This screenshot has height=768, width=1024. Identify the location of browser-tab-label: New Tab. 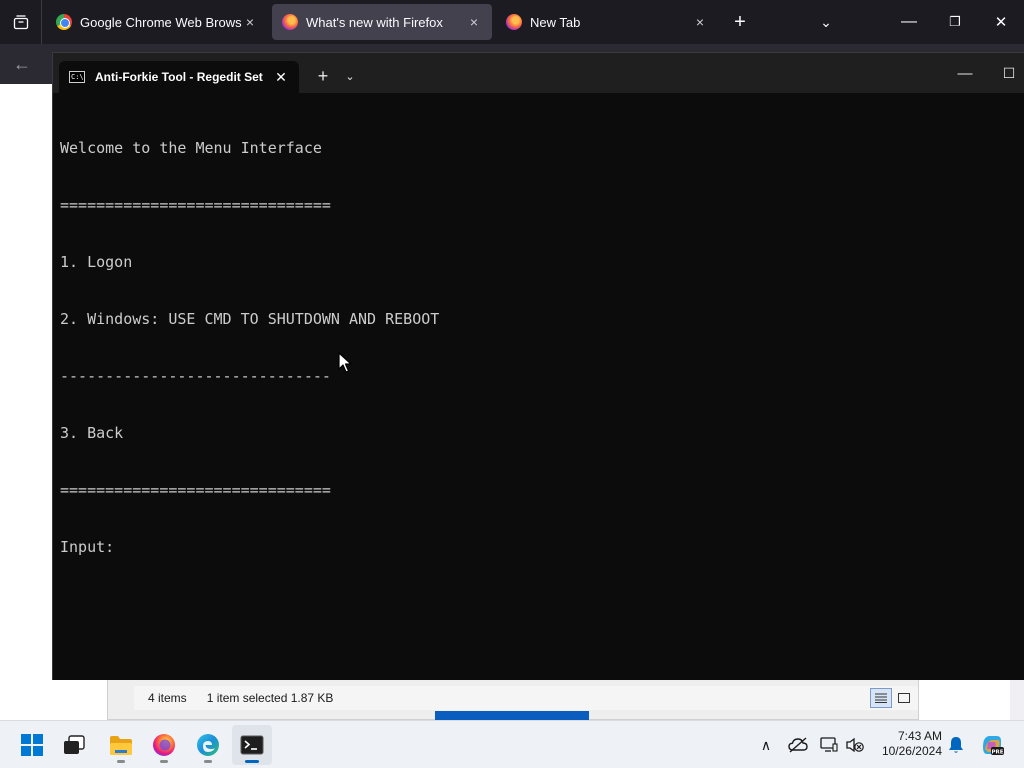
(555, 22).